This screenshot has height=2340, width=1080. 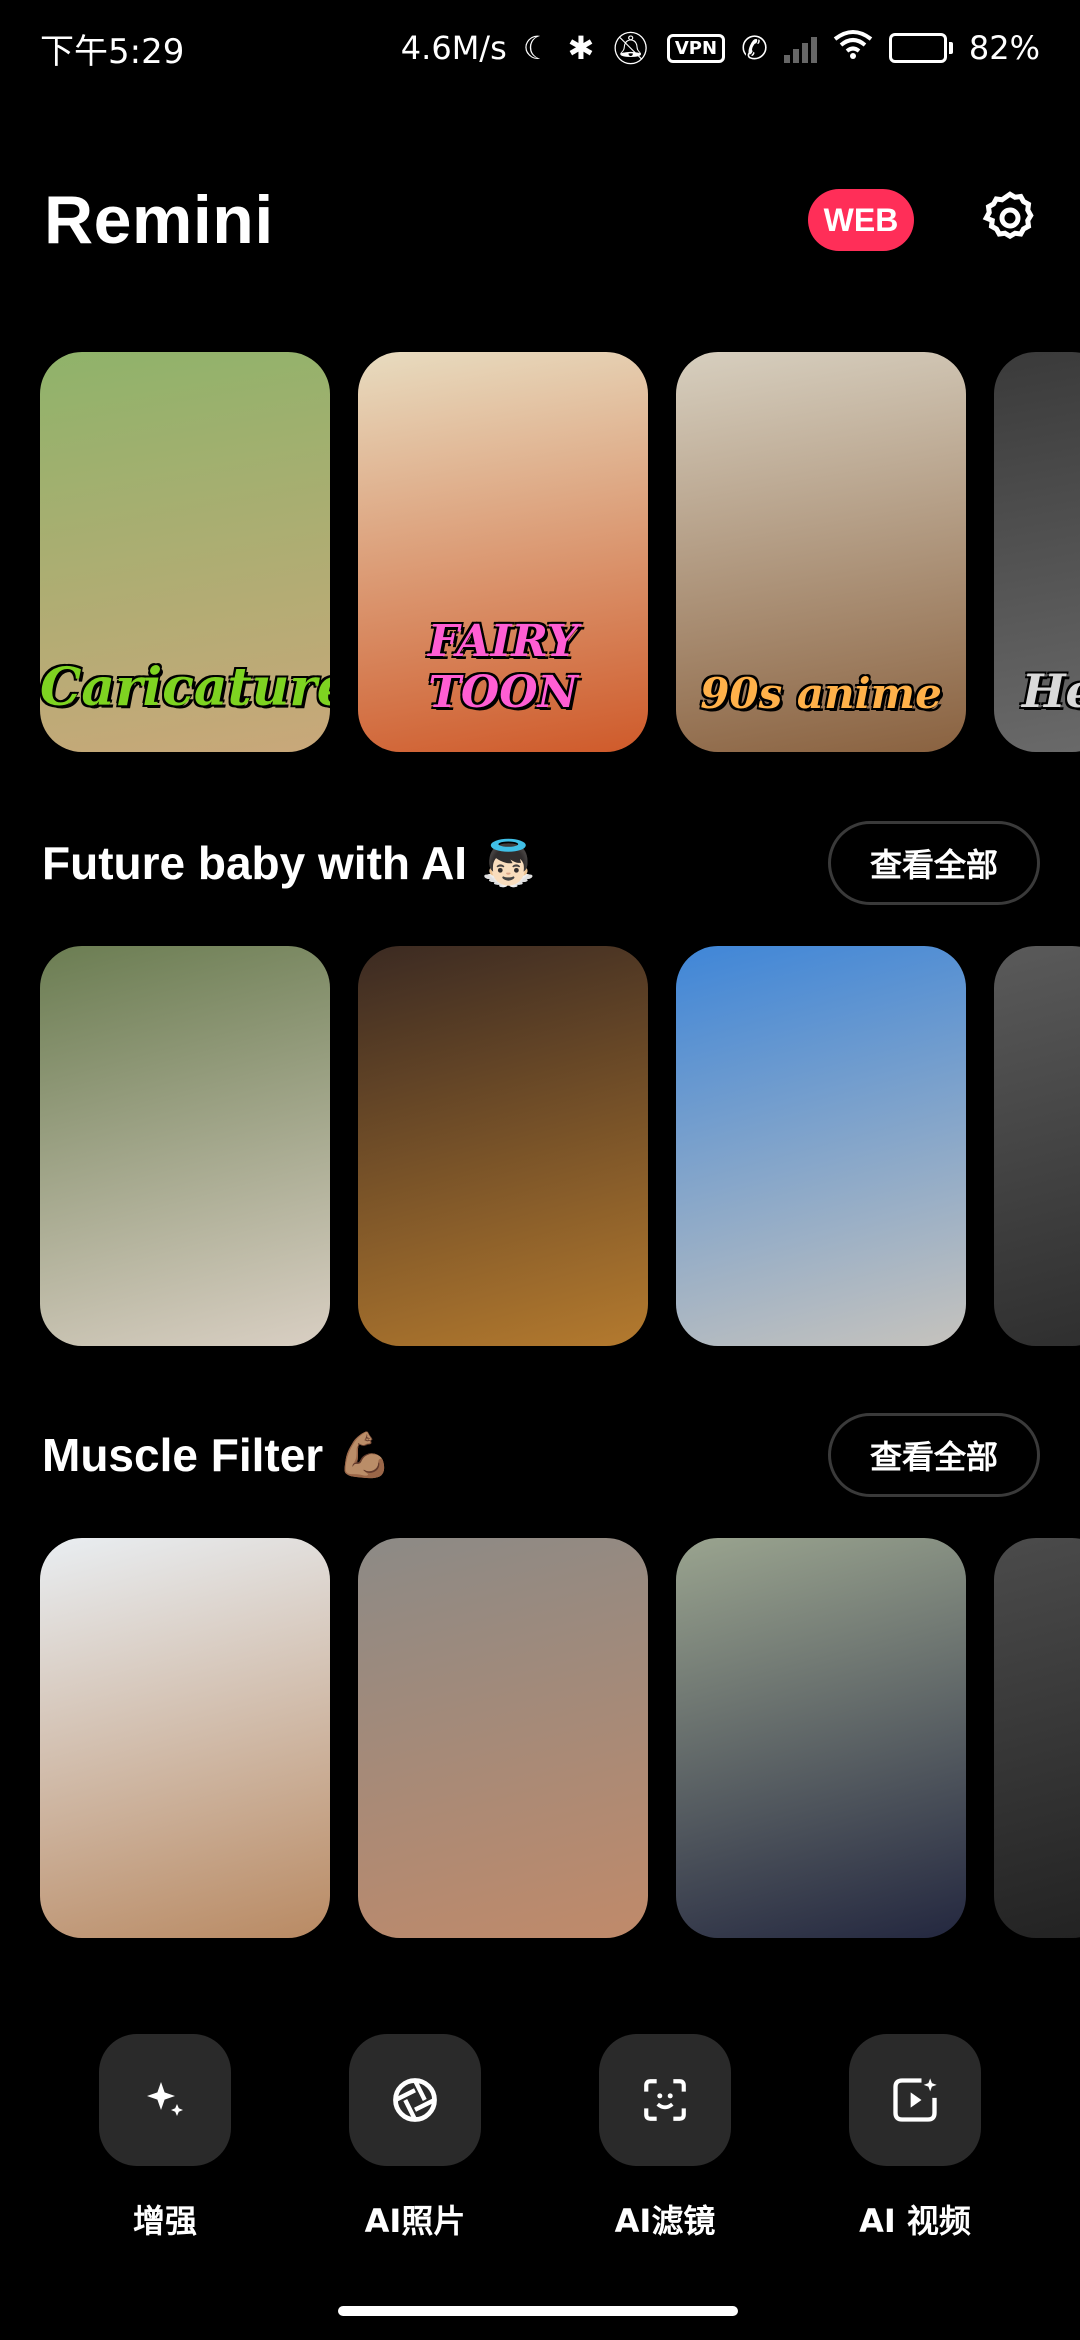 What do you see at coordinates (502, 667) in the screenshot?
I see `style-card-label: FAIRY TOON` at bounding box center [502, 667].